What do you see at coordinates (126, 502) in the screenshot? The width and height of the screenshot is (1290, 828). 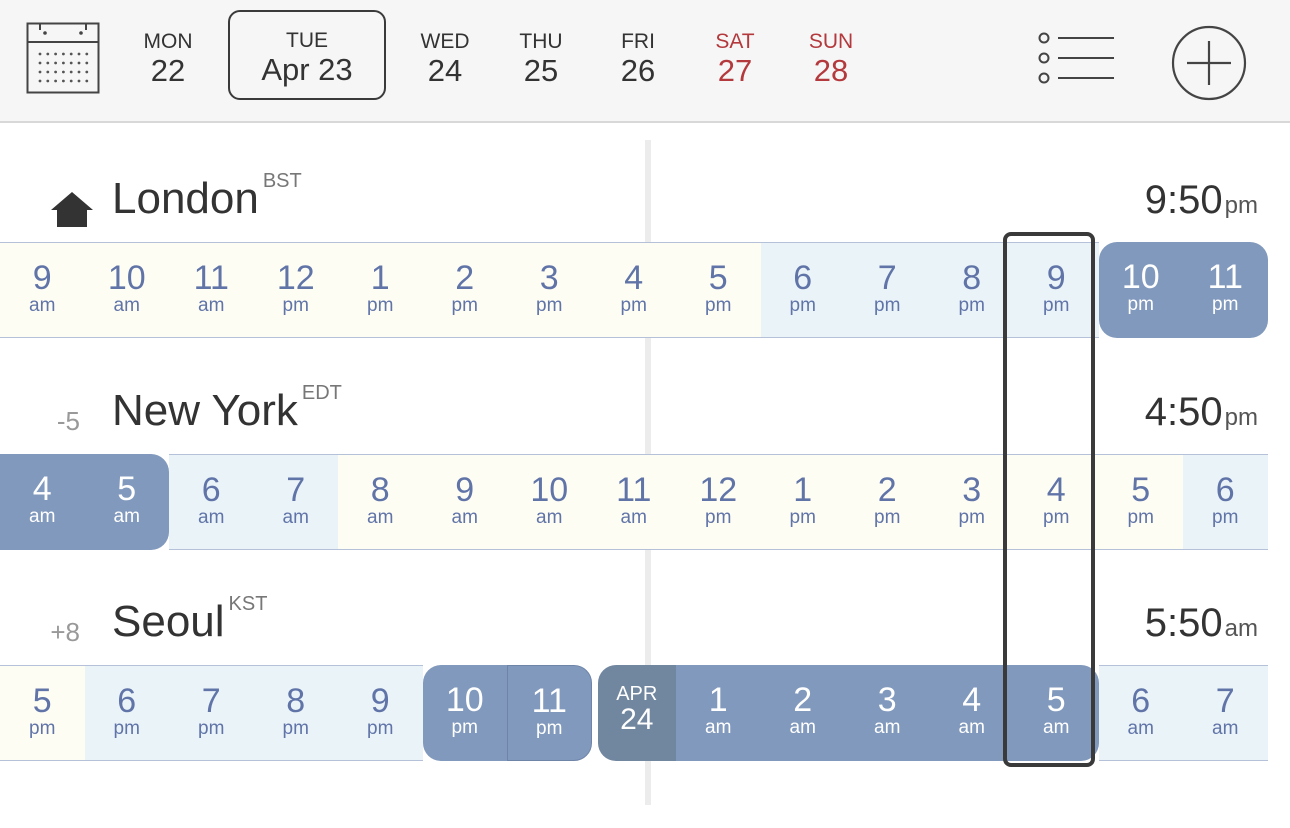 I see `hour-cell: 5 am` at bounding box center [126, 502].